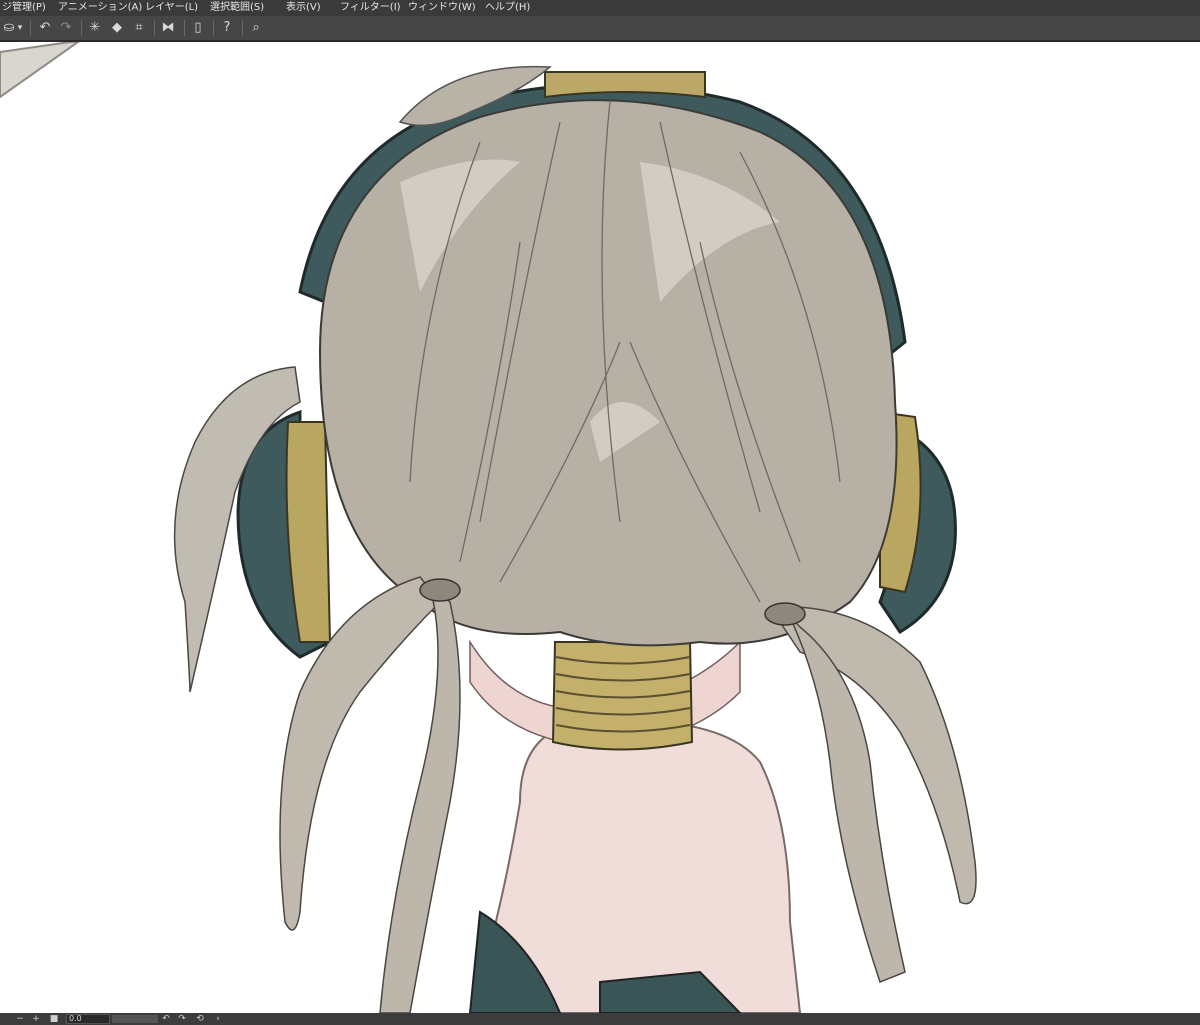 The image size is (1200, 1025). Describe the element at coordinates (66, 28) in the screenshot. I see `redo-icon: ↷` at that location.